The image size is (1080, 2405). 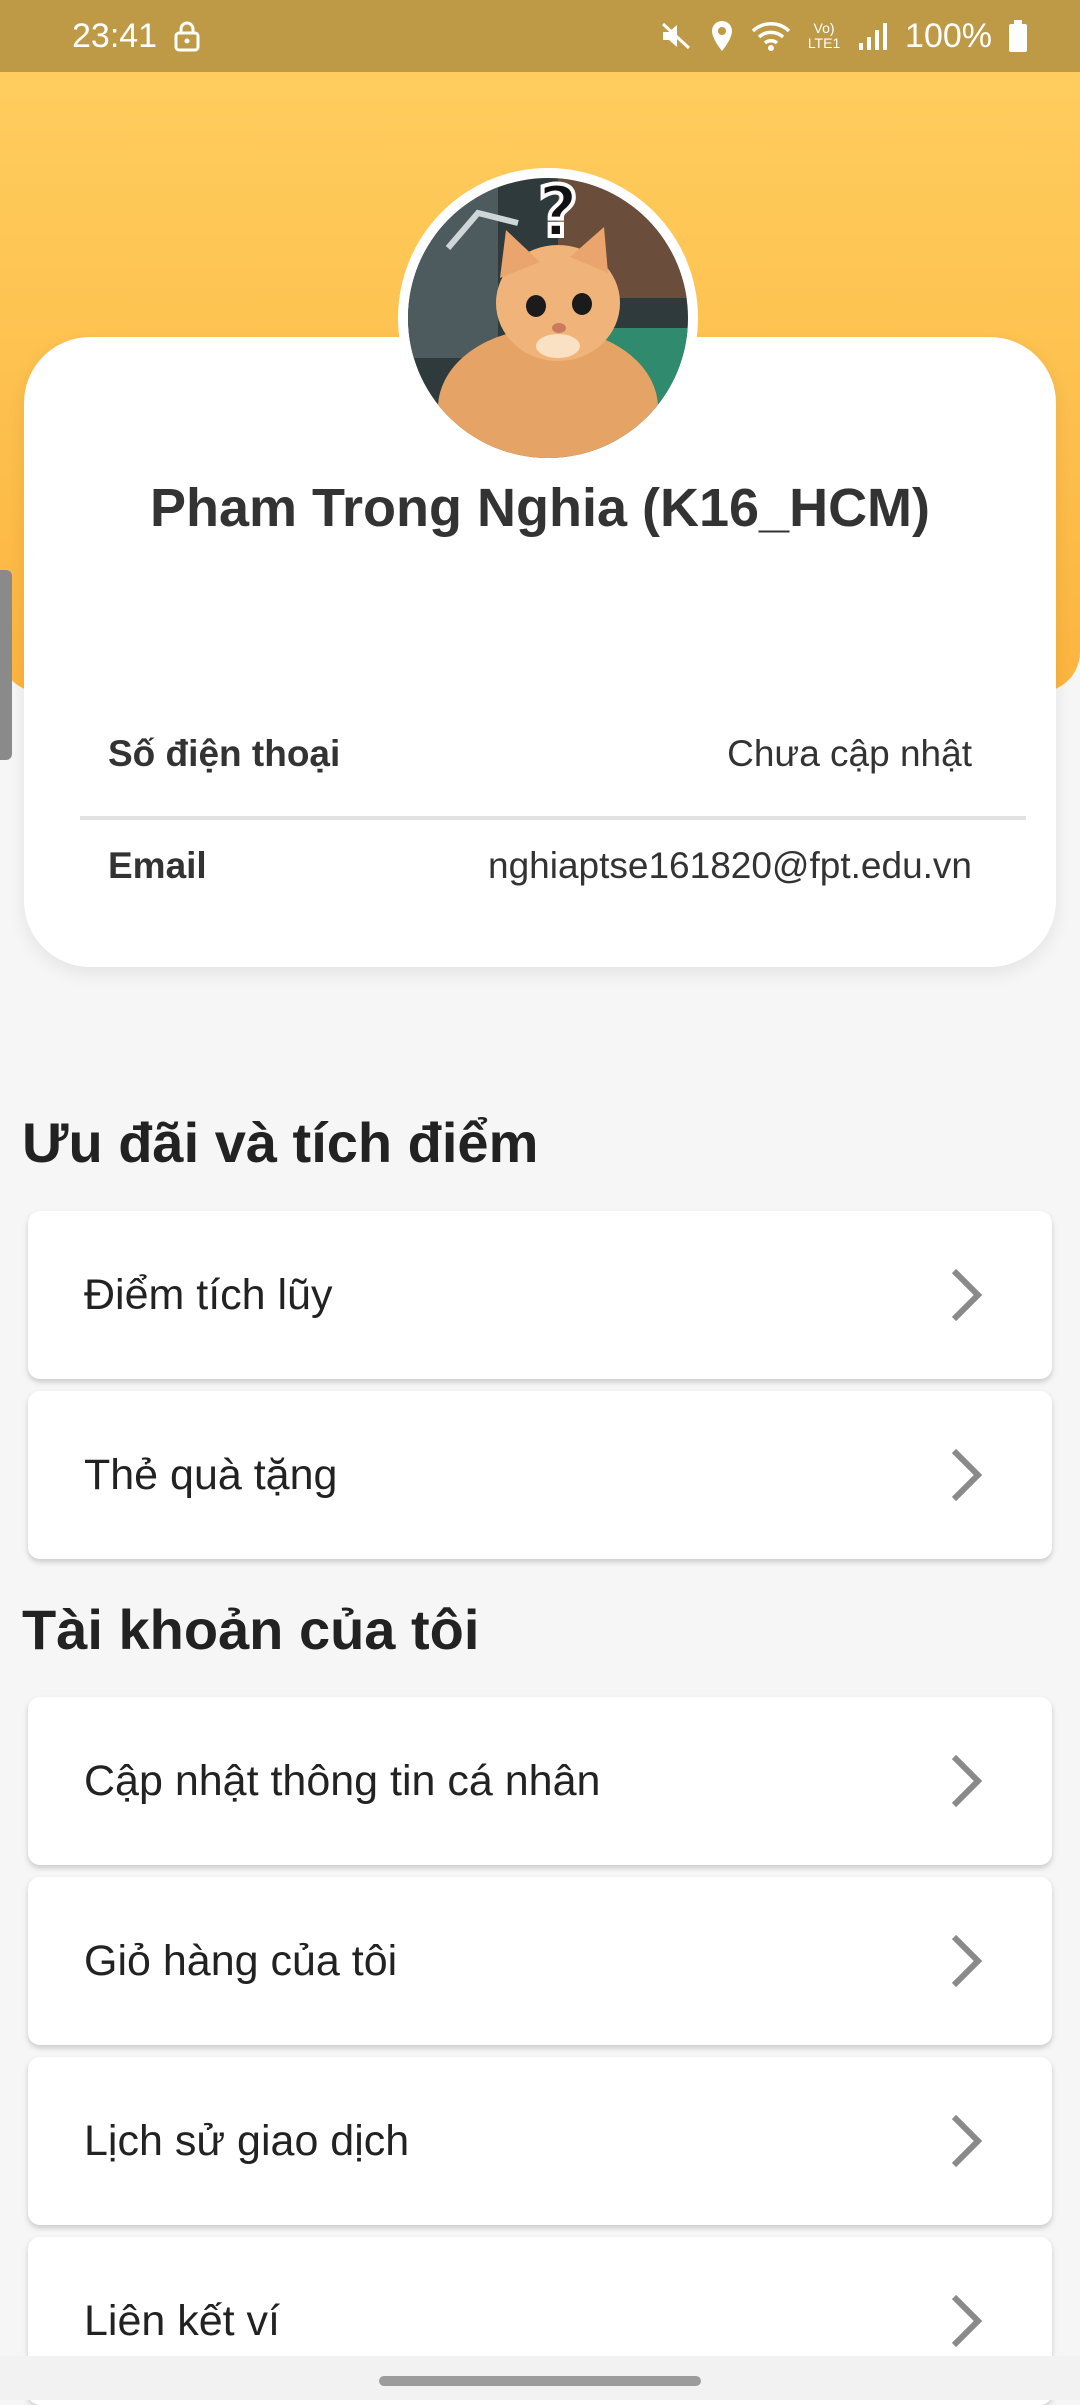 What do you see at coordinates (540, 2381) in the screenshot?
I see `home-gesture-handle` at bounding box center [540, 2381].